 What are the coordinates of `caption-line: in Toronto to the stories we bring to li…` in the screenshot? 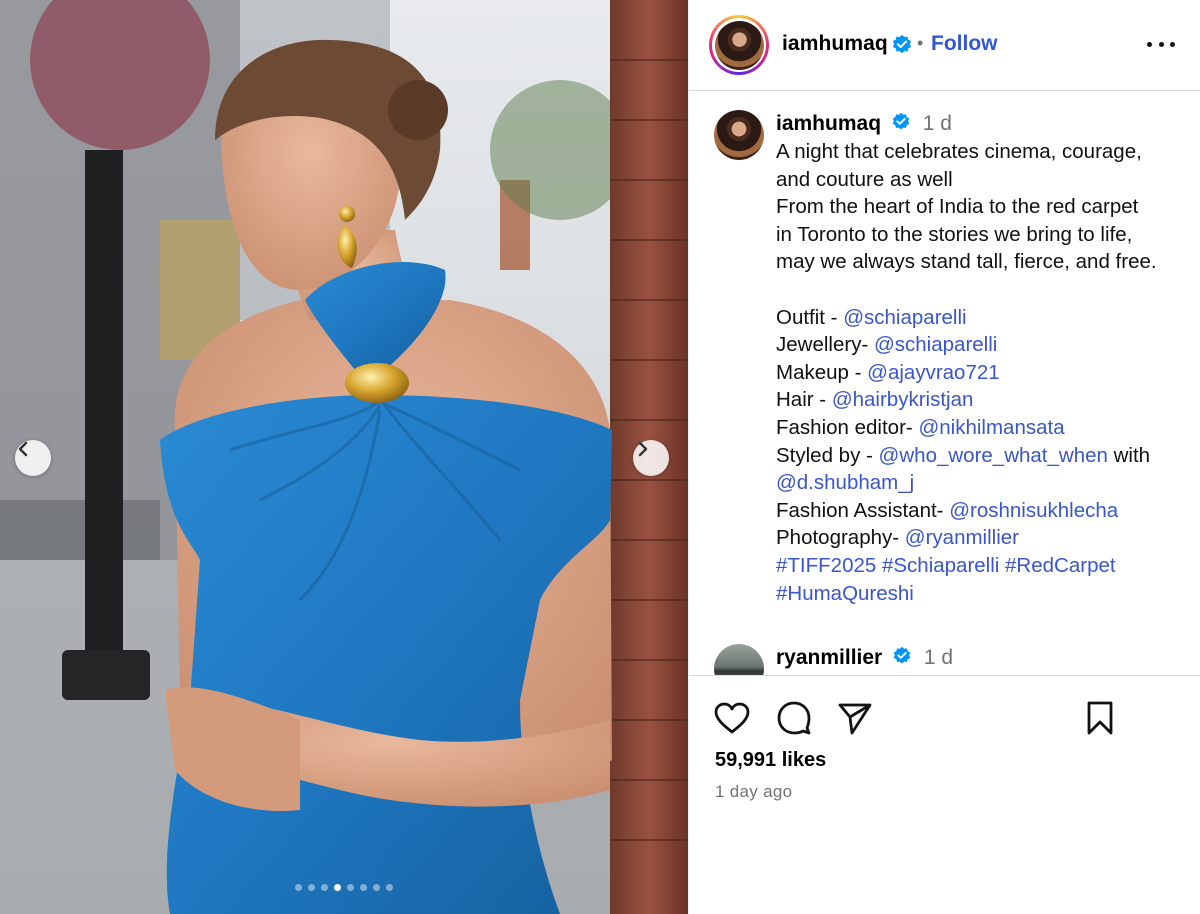 It's located at (954, 234).